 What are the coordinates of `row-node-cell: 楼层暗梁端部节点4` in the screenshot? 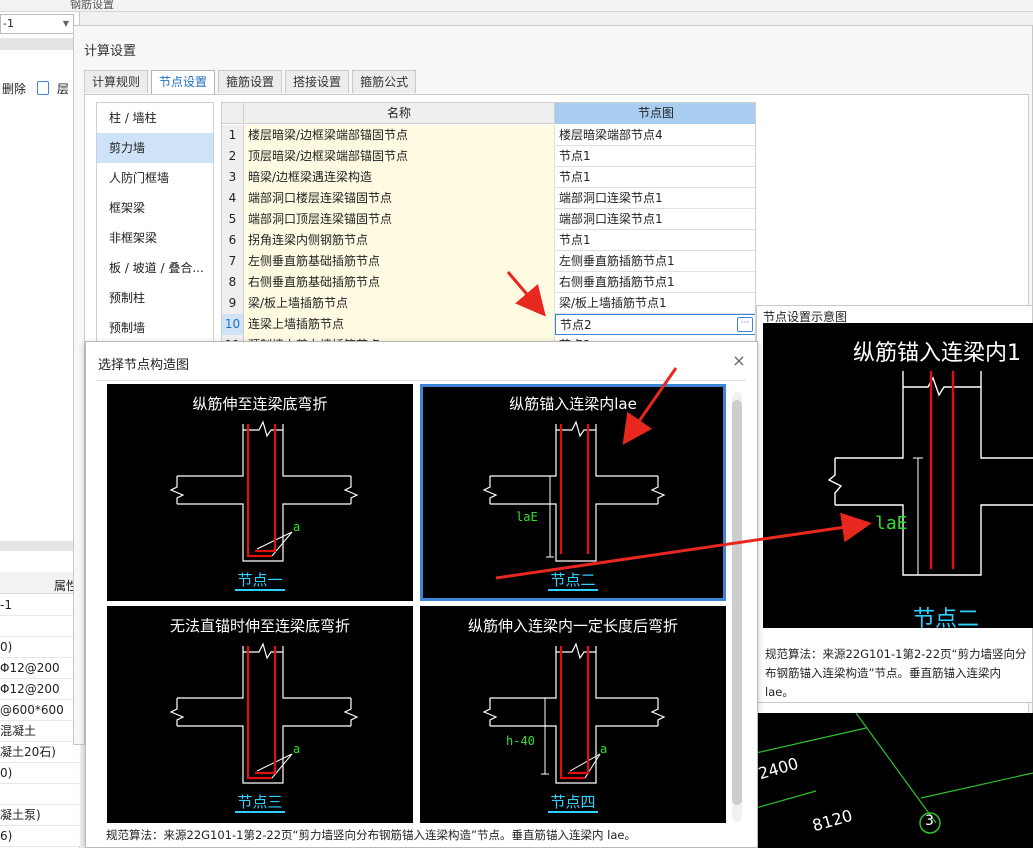 It's located at (655, 135).